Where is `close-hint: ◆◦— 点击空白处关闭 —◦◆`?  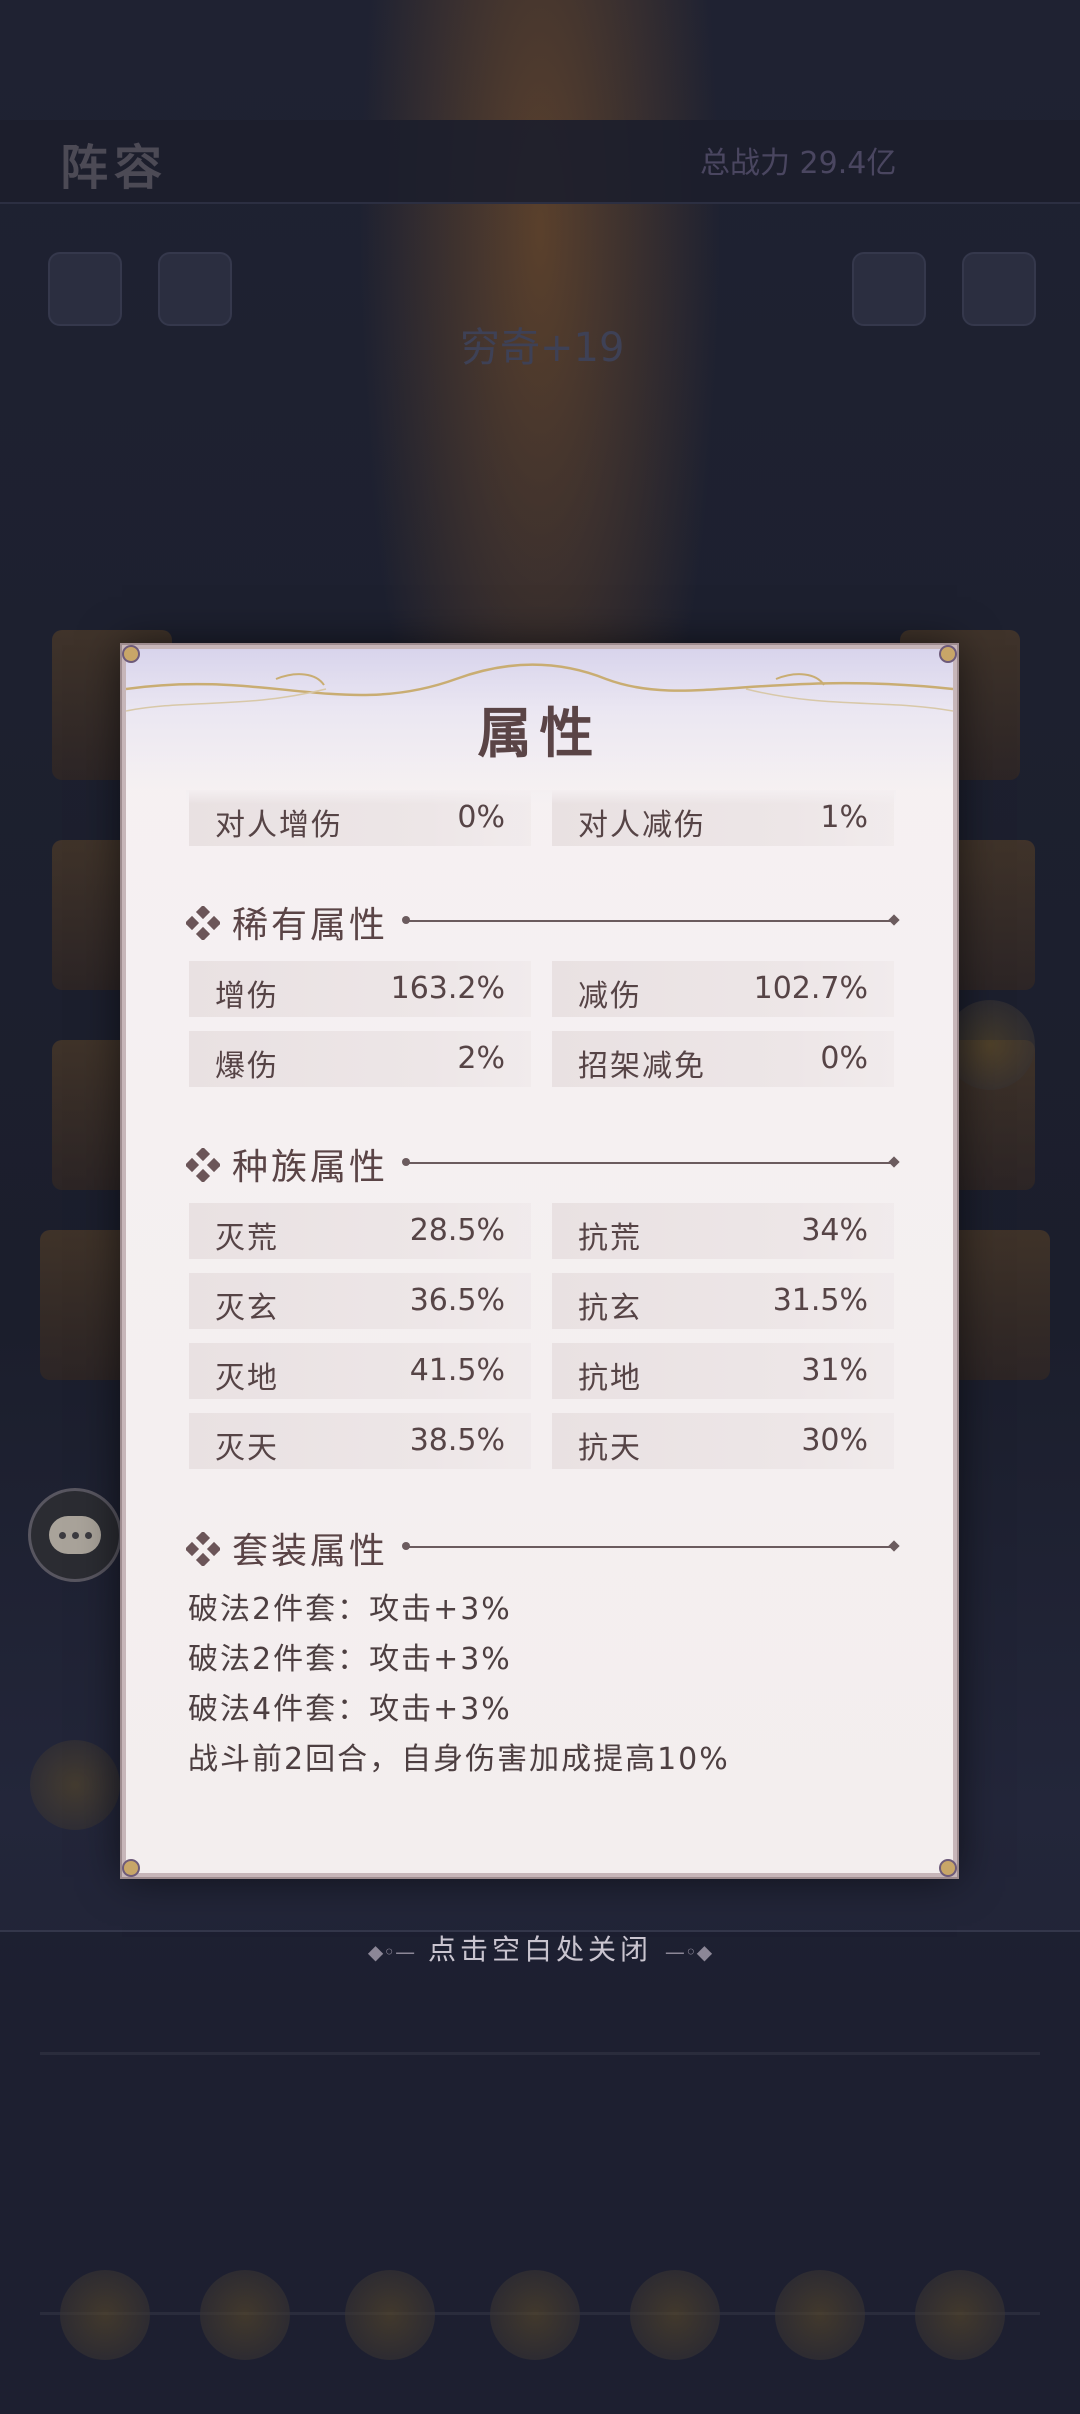
close-hint: ◆◦— 点击空白处关闭 —◦◆ is located at coordinates (540, 1948).